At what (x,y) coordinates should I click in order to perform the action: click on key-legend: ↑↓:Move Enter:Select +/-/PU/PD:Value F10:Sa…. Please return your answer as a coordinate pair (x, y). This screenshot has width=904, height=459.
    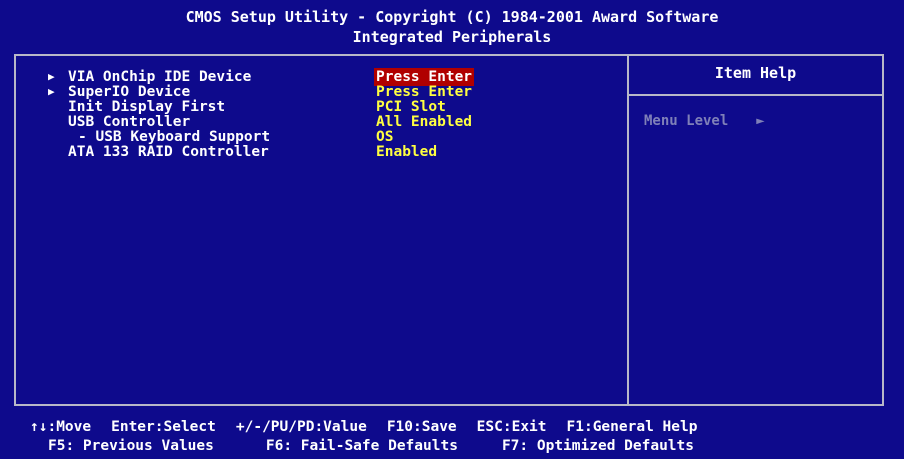
    Looking at the image, I should click on (452, 433).